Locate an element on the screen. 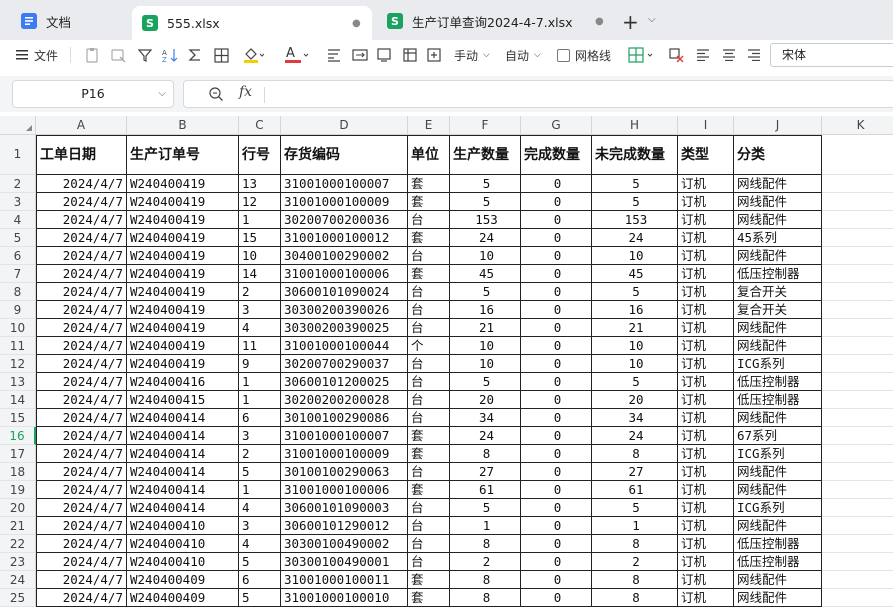 This screenshot has width=893, height=610. table-cell: 20 is located at coordinates (635, 400).